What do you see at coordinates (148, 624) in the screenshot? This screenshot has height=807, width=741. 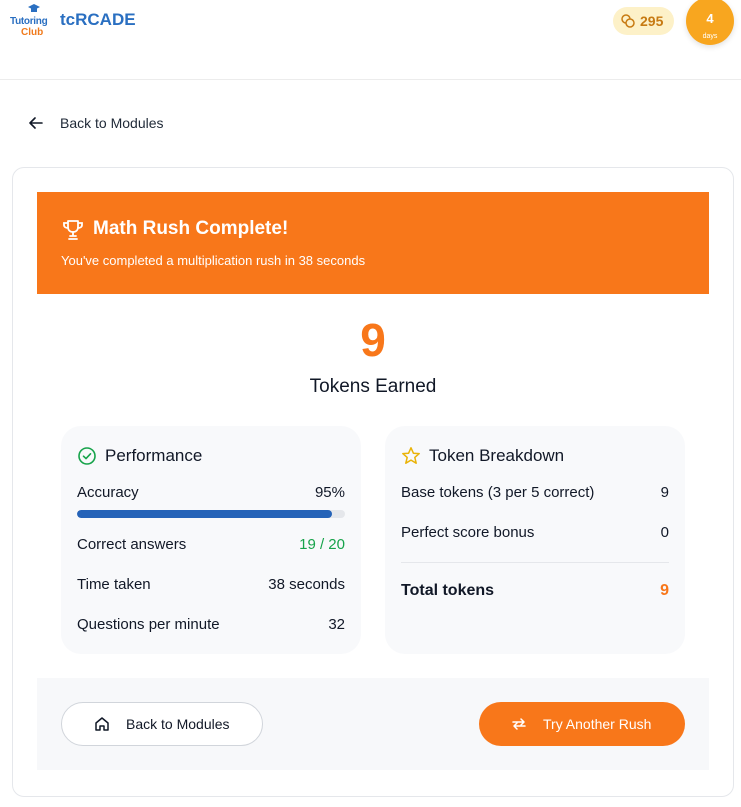 I see `questions-per-minute-label: Questions per minute` at bounding box center [148, 624].